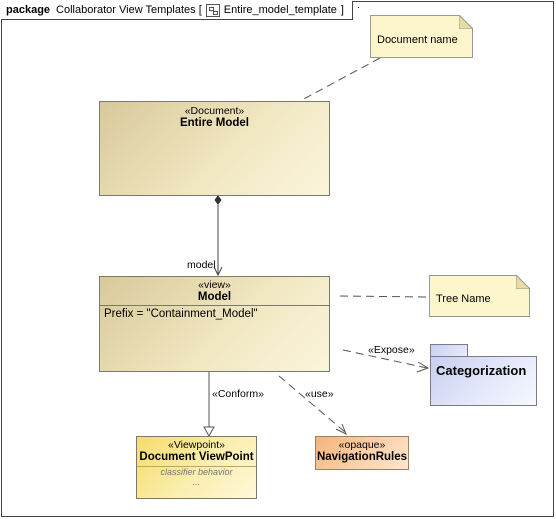  I want to click on view-stereotype: «view», so click(214, 285).